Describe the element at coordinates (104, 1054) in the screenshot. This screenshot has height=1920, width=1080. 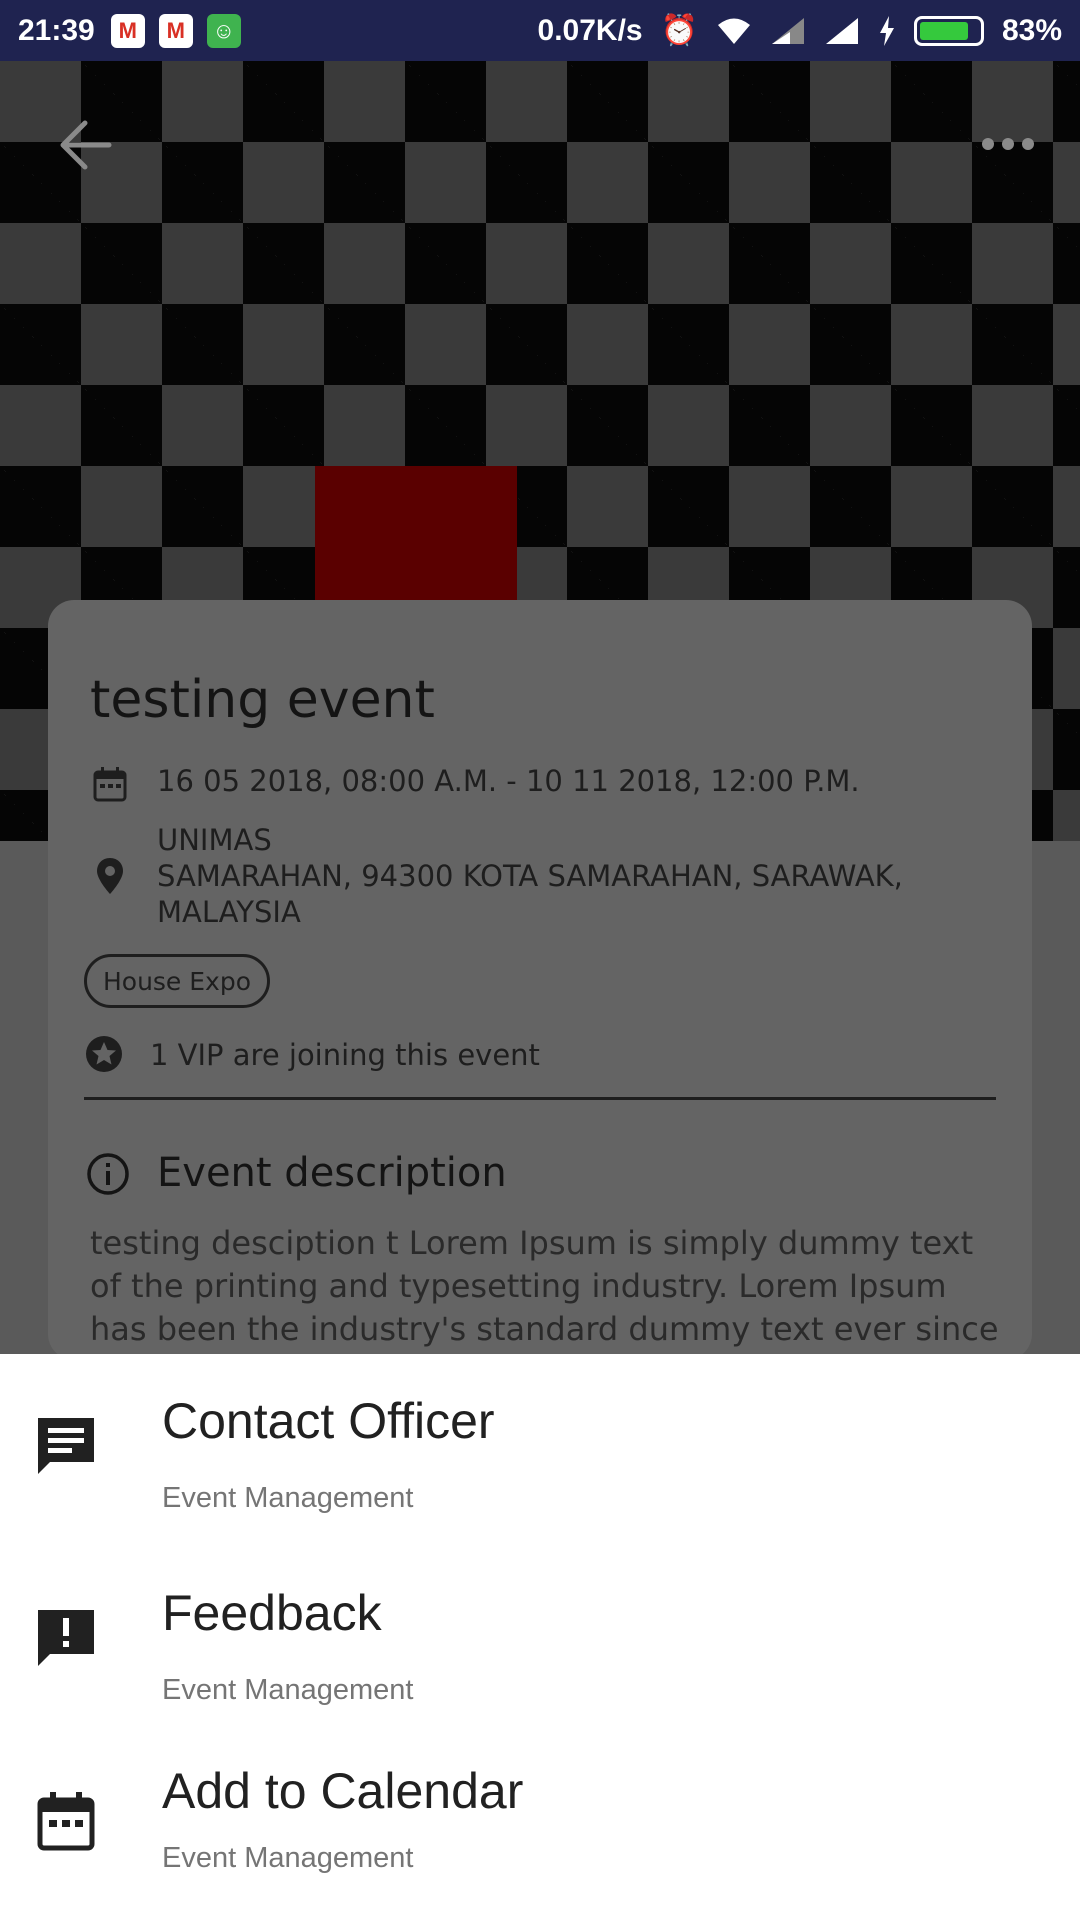
I see `star-icon` at that location.